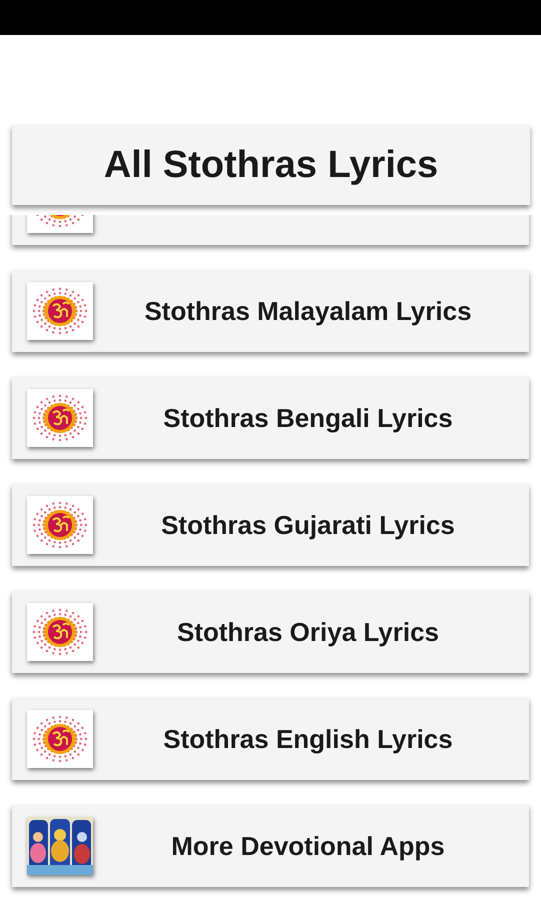  Describe the element at coordinates (308, 311) in the screenshot. I see `item-label: Stothras Malayalam Lyrics` at that location.